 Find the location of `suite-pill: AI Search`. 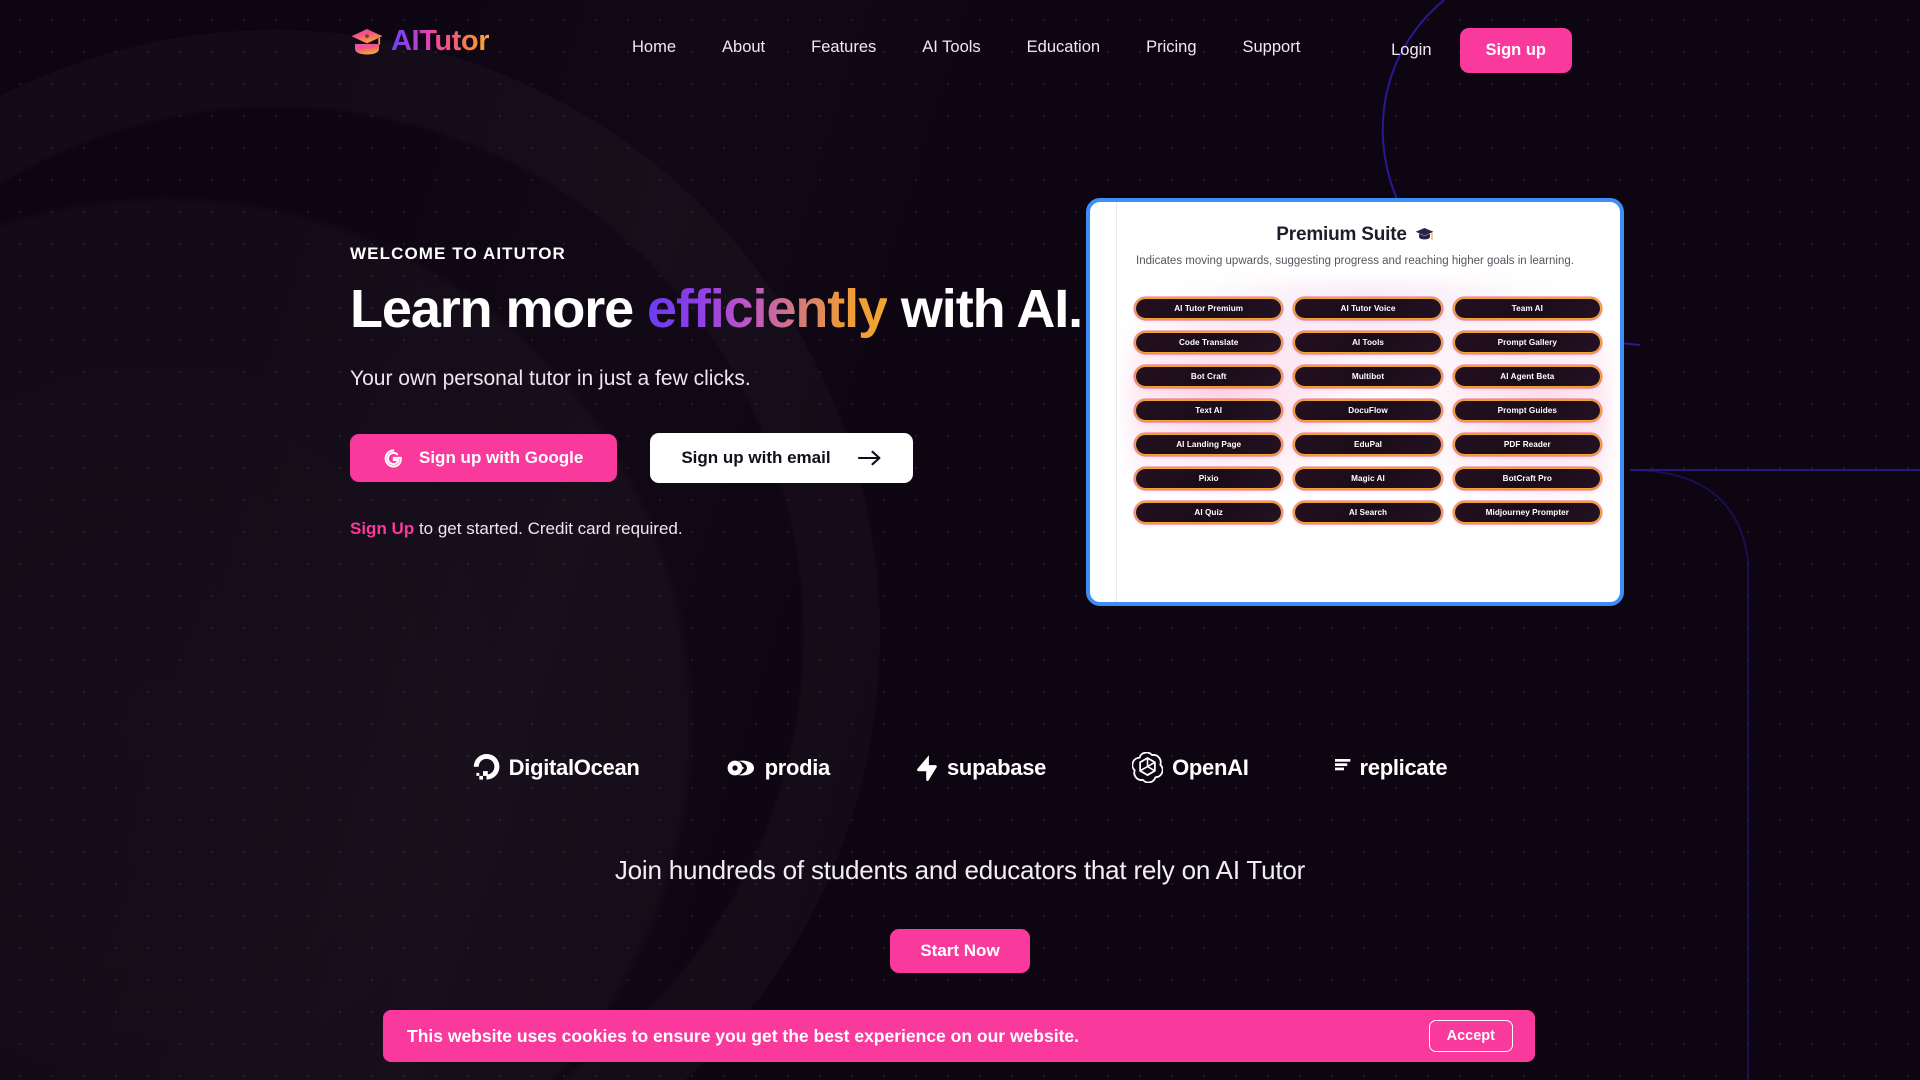

suite-pill: AI Search is located at coordinates (1368, 512).